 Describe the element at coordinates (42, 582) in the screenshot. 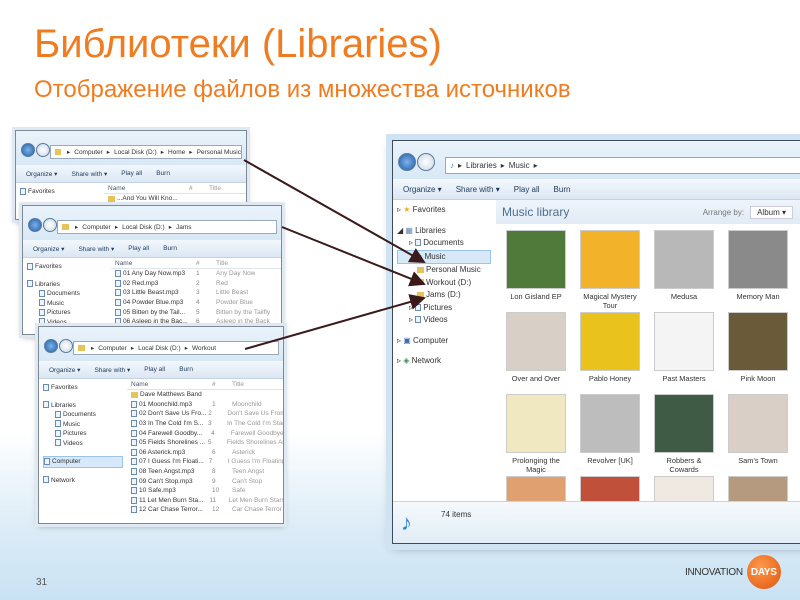

I see `page-number: 31` at that location.